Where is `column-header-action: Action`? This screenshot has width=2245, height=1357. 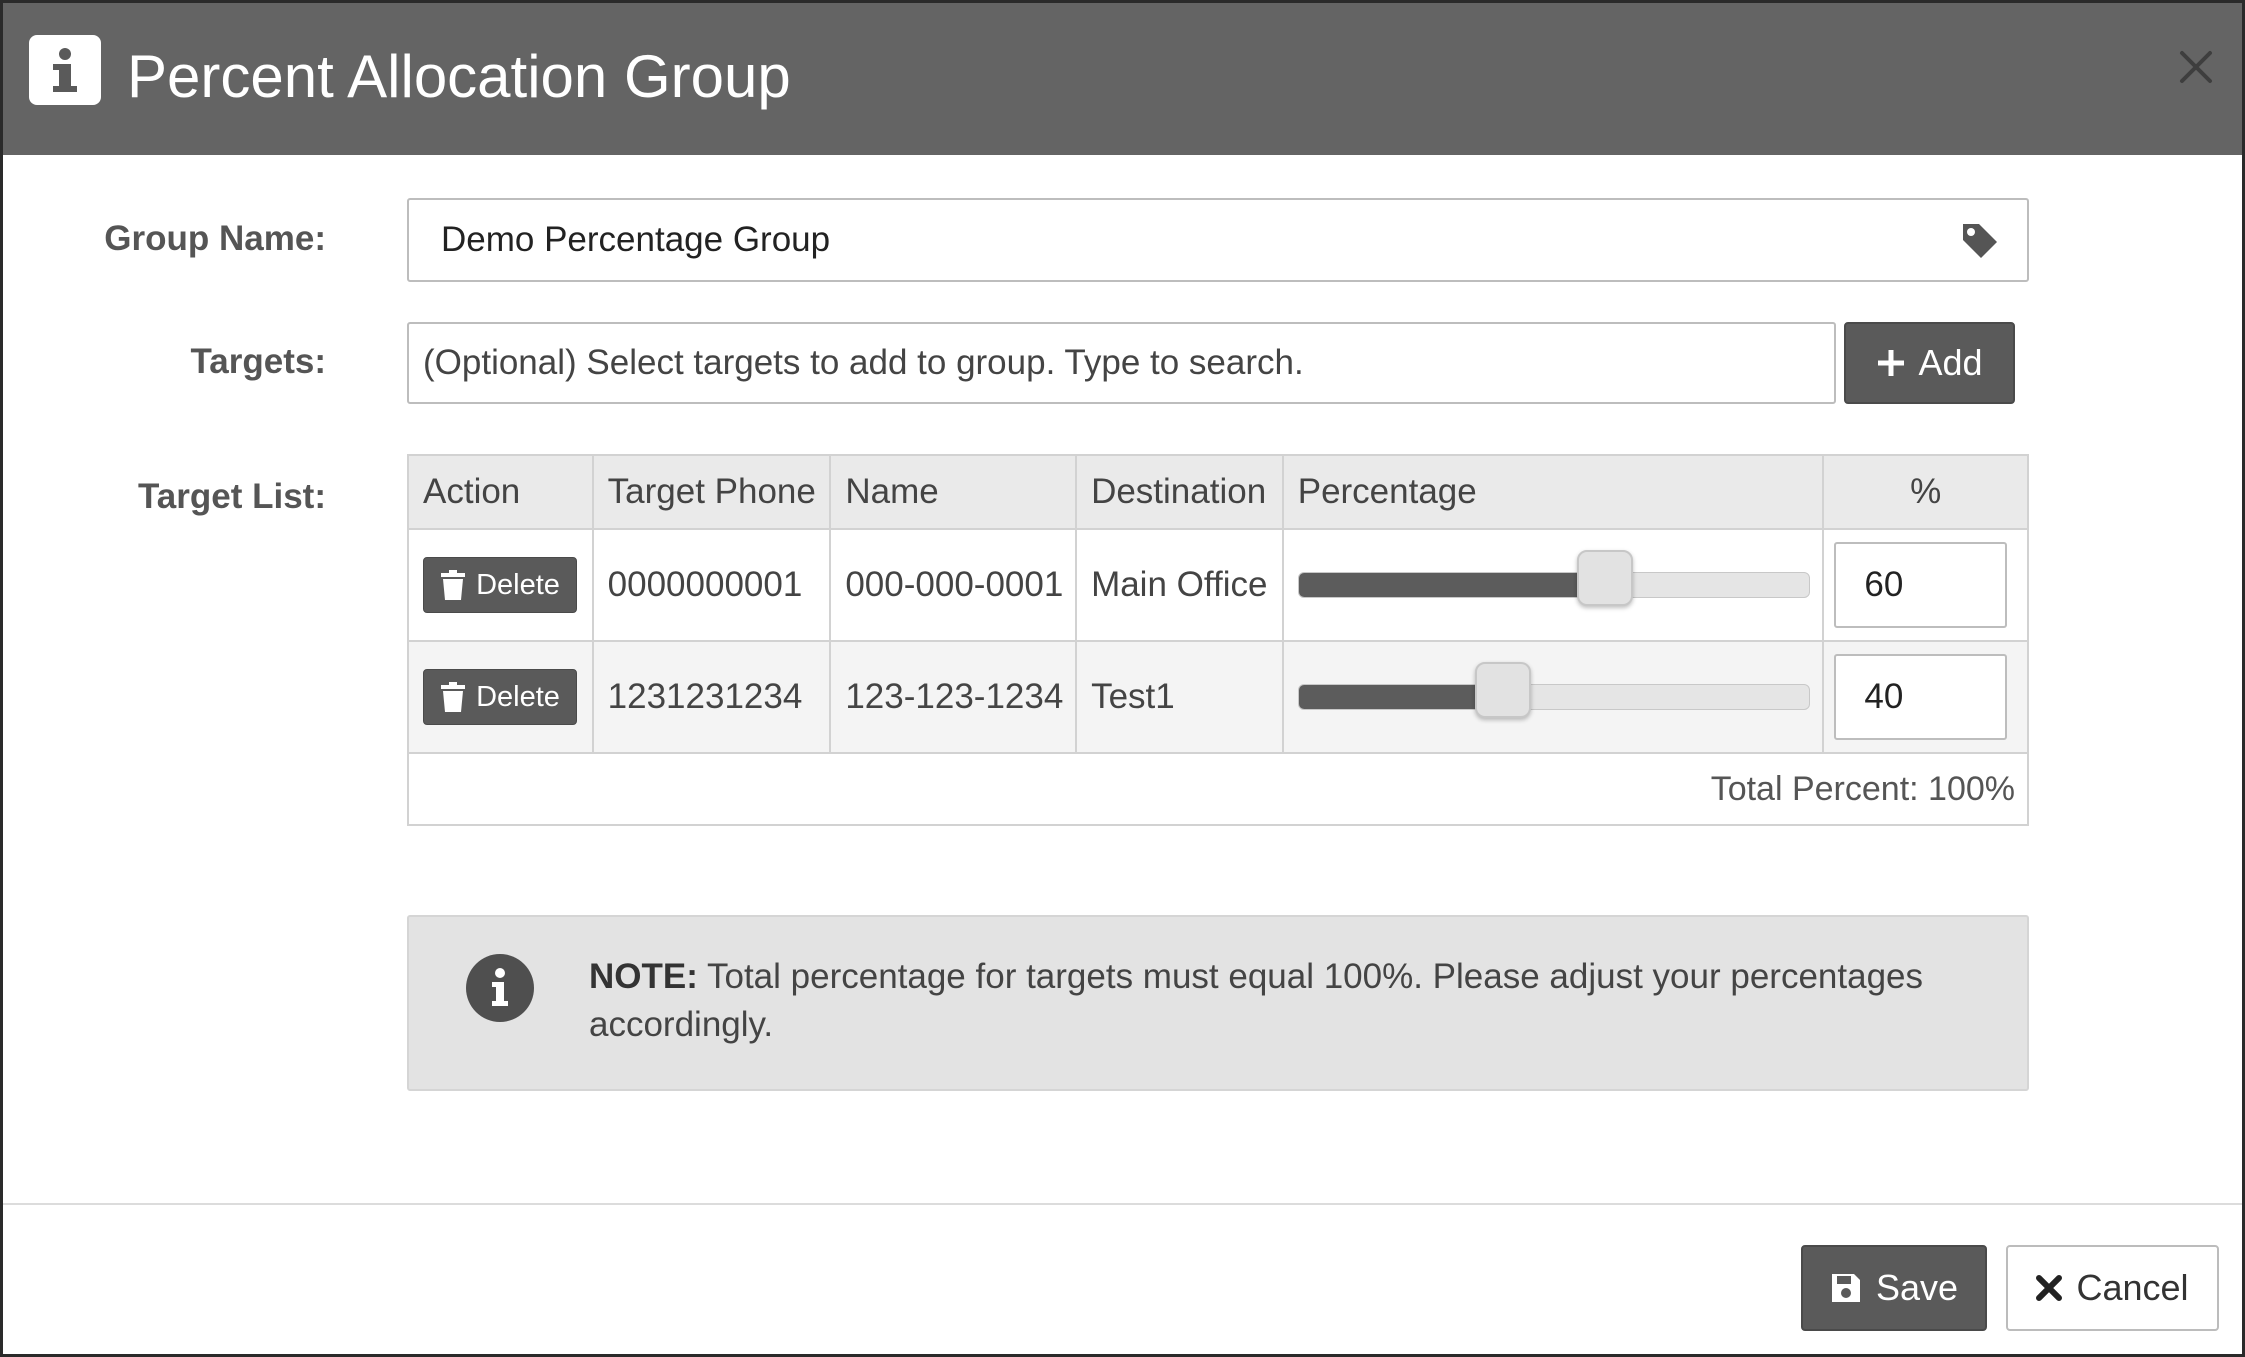 column-header-action: Action is located at coordinates (500, 492).